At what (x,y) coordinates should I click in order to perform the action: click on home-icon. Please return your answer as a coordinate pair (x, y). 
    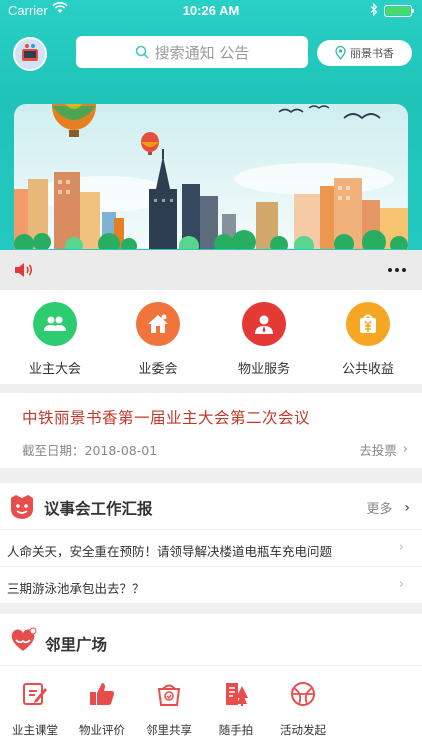
    Looking at the image, I should click on (158, 324).